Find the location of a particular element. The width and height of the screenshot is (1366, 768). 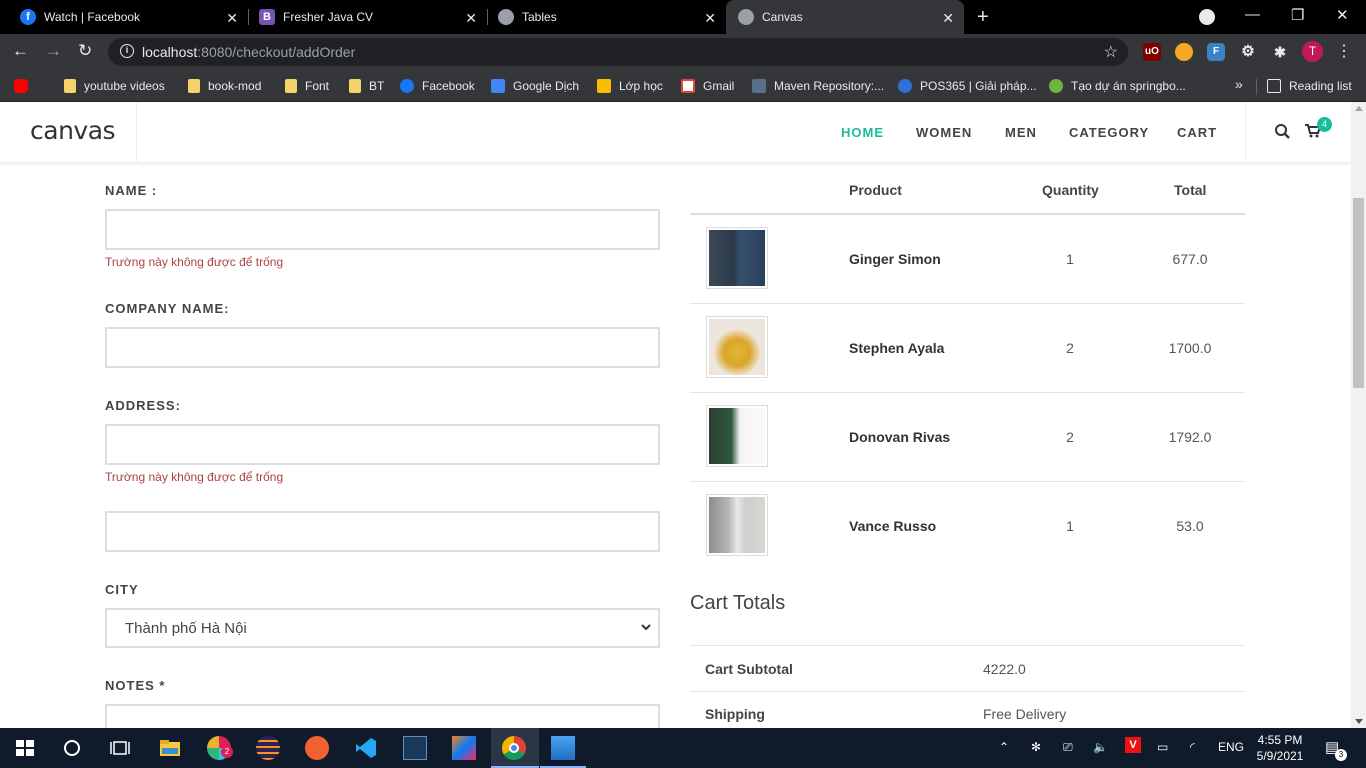

notes-textarea is located at coordinates (382, 716).